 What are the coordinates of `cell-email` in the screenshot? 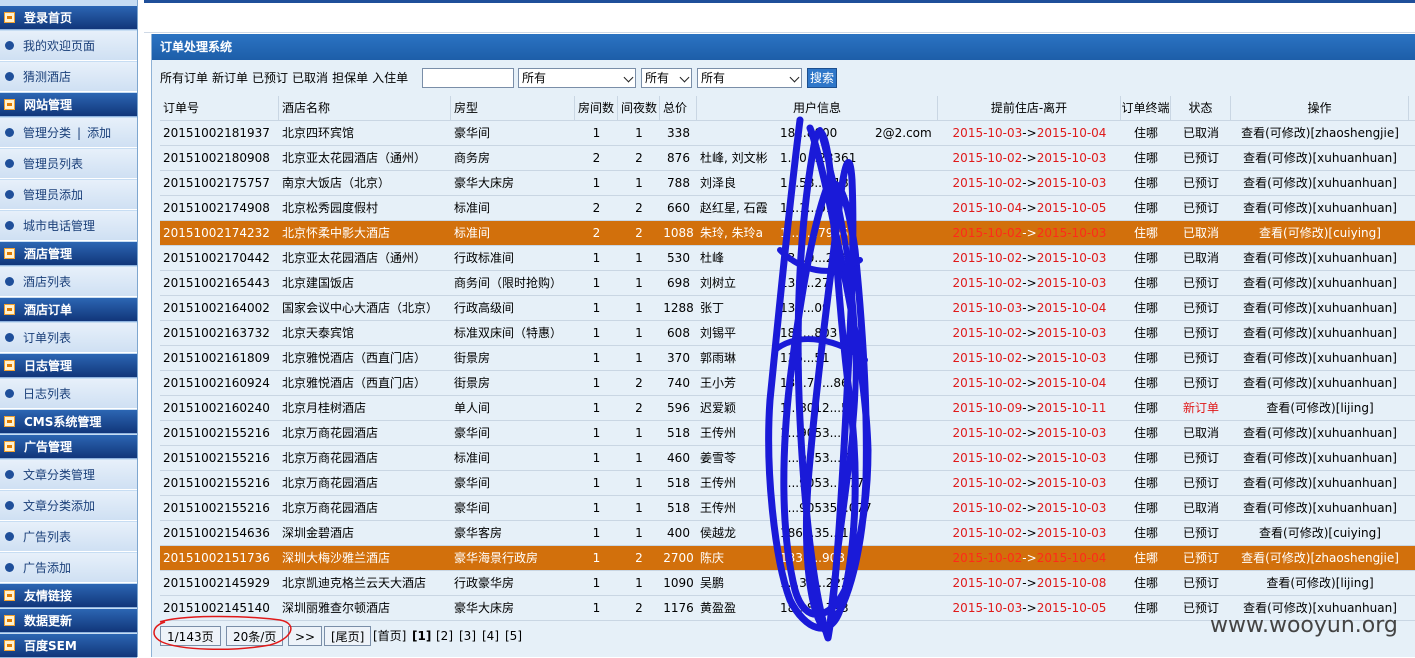 It's located at (905, 558).